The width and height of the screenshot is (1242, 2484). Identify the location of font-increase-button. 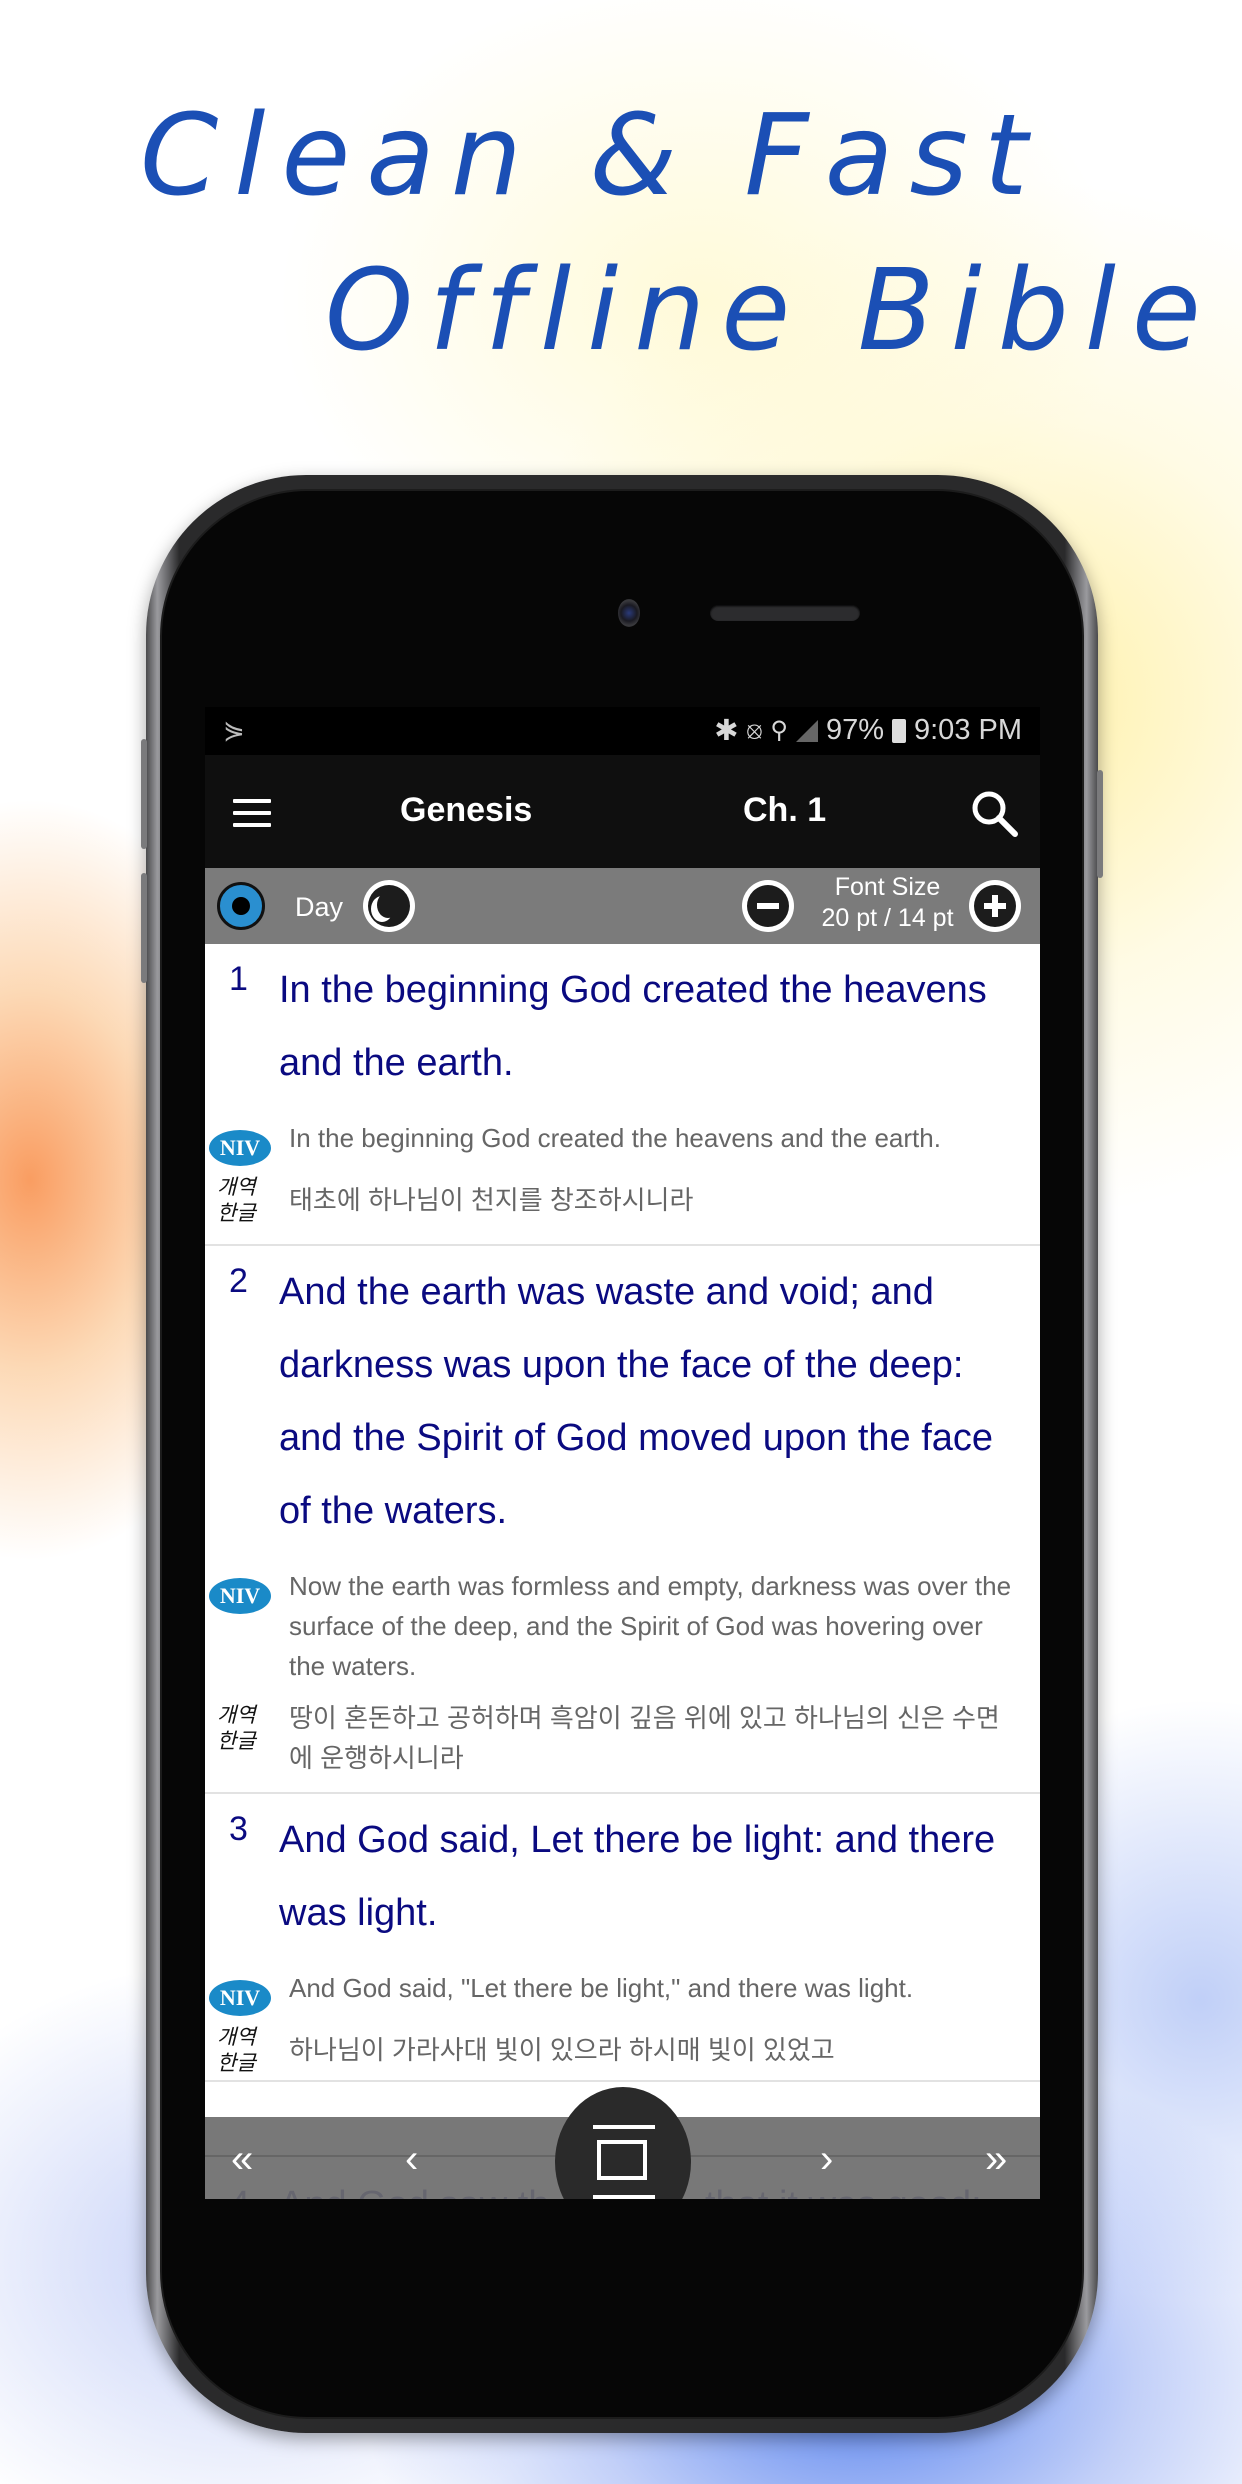
(995, 906).